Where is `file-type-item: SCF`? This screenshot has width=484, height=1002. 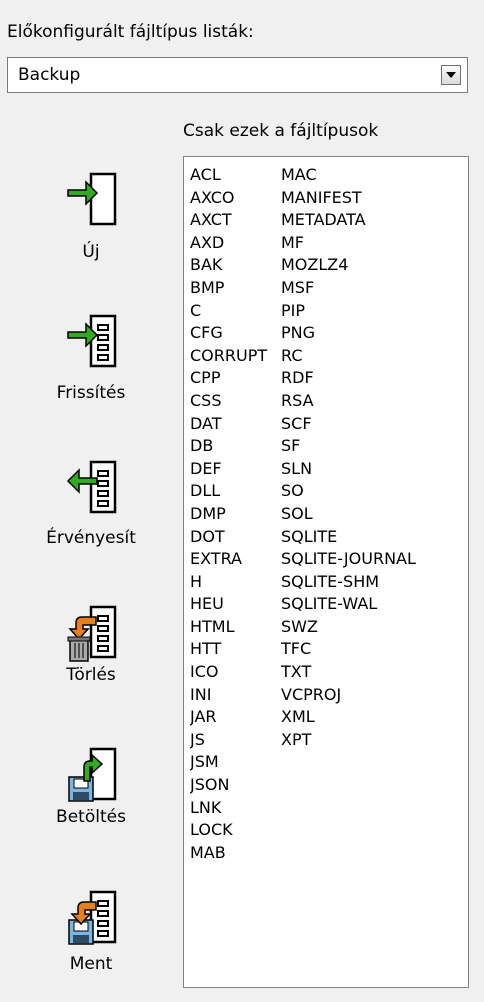 file-type-item: SCF is located at coordinates (348, 424).